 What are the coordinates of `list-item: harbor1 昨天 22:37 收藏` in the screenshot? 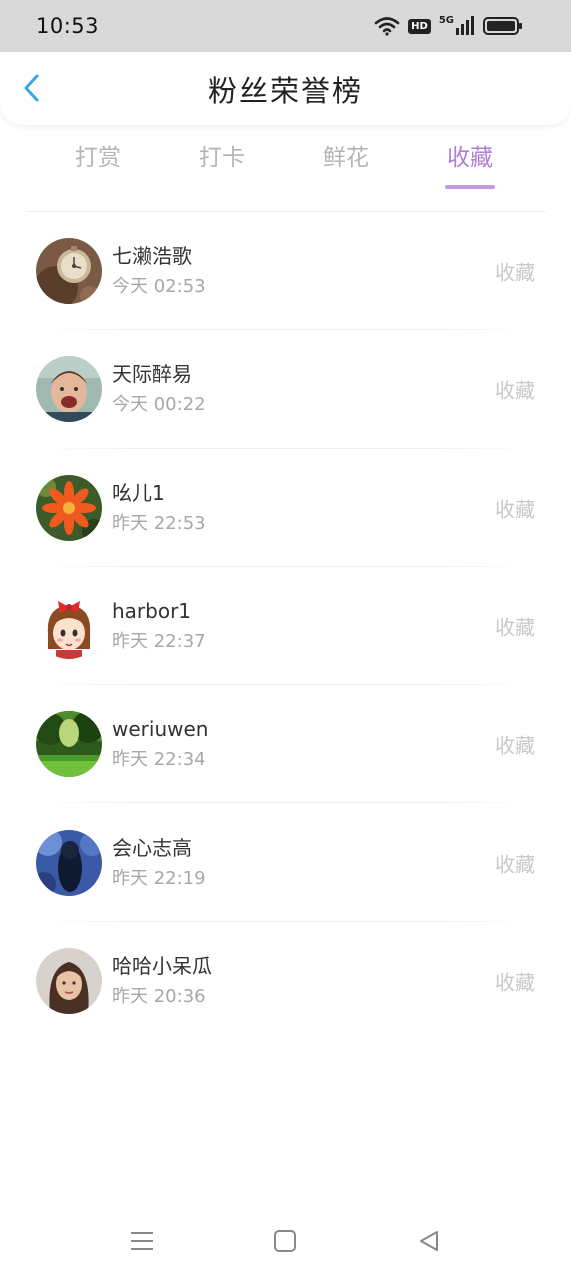 It's located at (285, 626).